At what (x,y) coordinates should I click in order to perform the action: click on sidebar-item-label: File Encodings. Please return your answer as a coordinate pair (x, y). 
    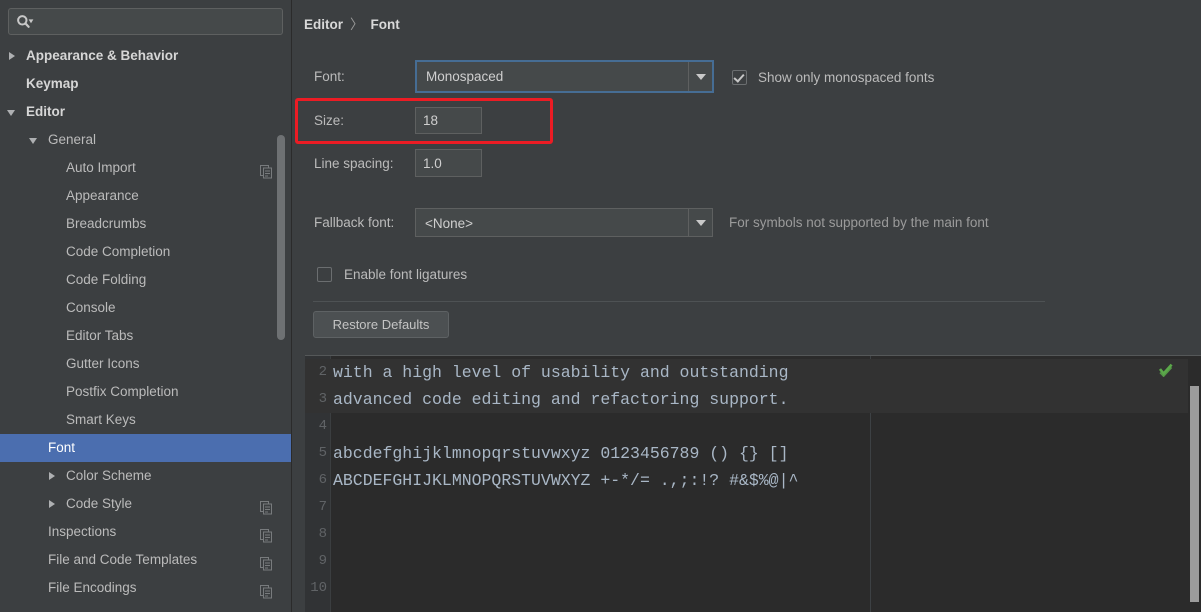
    Looking at the image, I should click on (92, 587).